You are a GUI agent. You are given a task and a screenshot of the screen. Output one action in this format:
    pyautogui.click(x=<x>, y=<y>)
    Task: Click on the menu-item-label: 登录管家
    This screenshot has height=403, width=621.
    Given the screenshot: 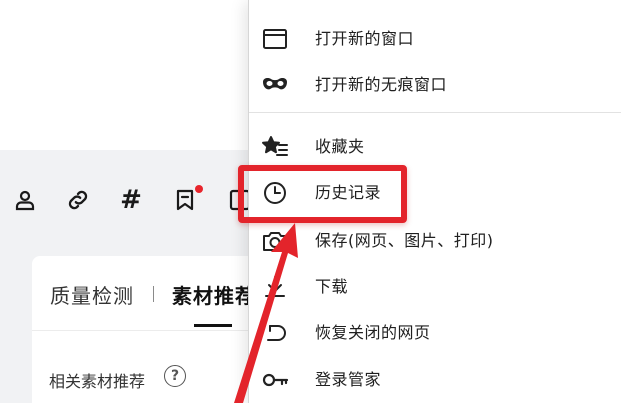 What is the action you would take?
    pyautogui.click(x=348, y=379)
    